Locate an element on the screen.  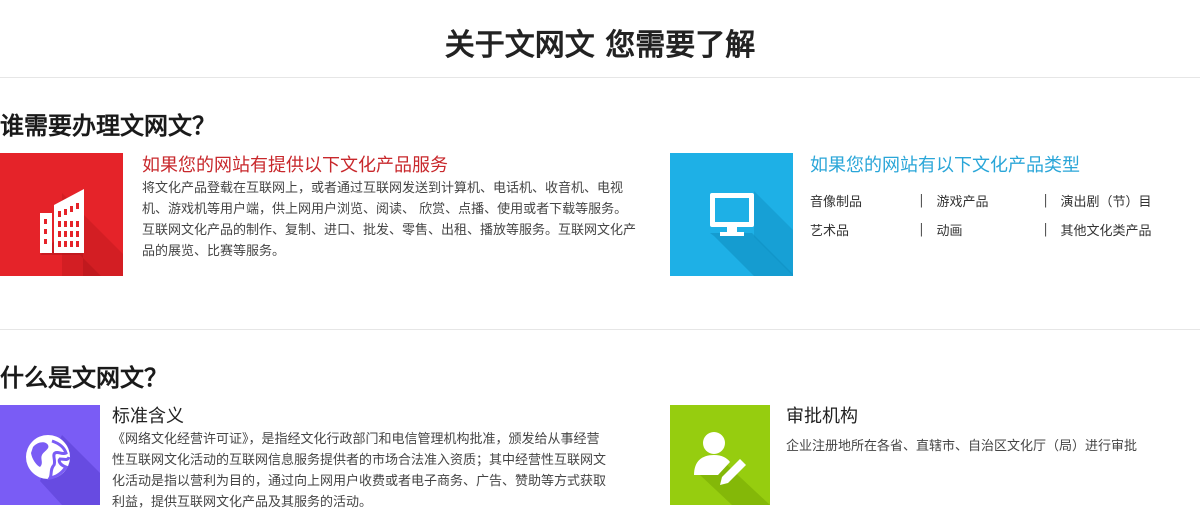
approval-authority-heading: 审批机构 is located at coordinates (822, 416).